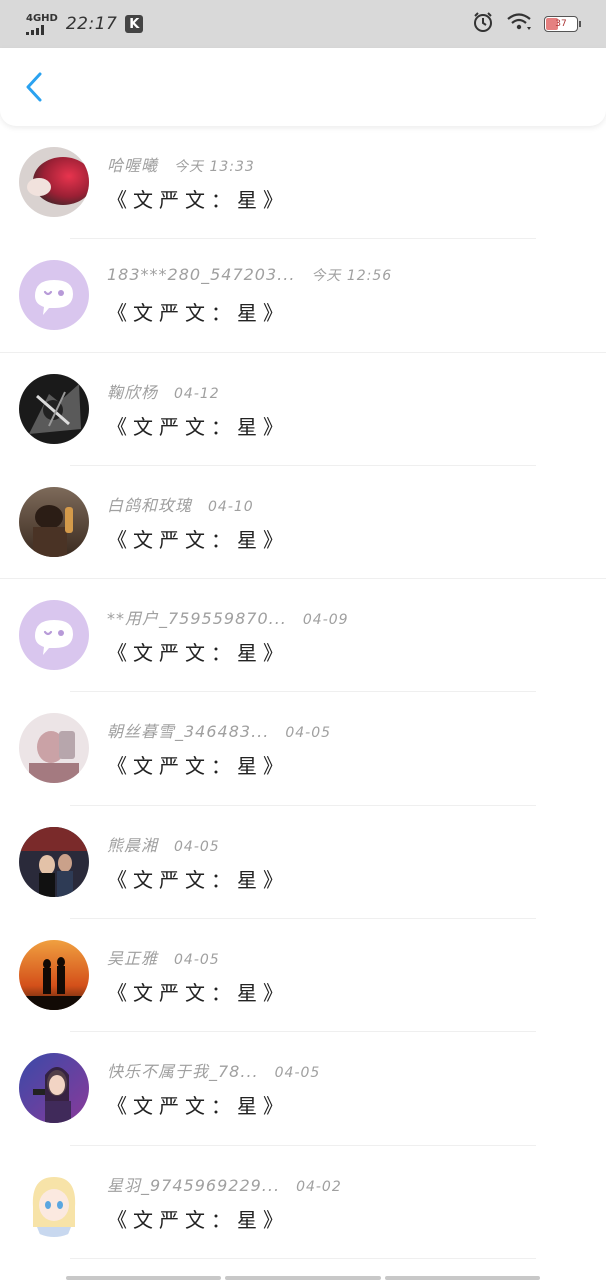 Image resolution: width=606 pixels, height=1280 pixels. Describe the element at coordinates (134, 24) in the screenshot. I see `app-badge: K` at that location.